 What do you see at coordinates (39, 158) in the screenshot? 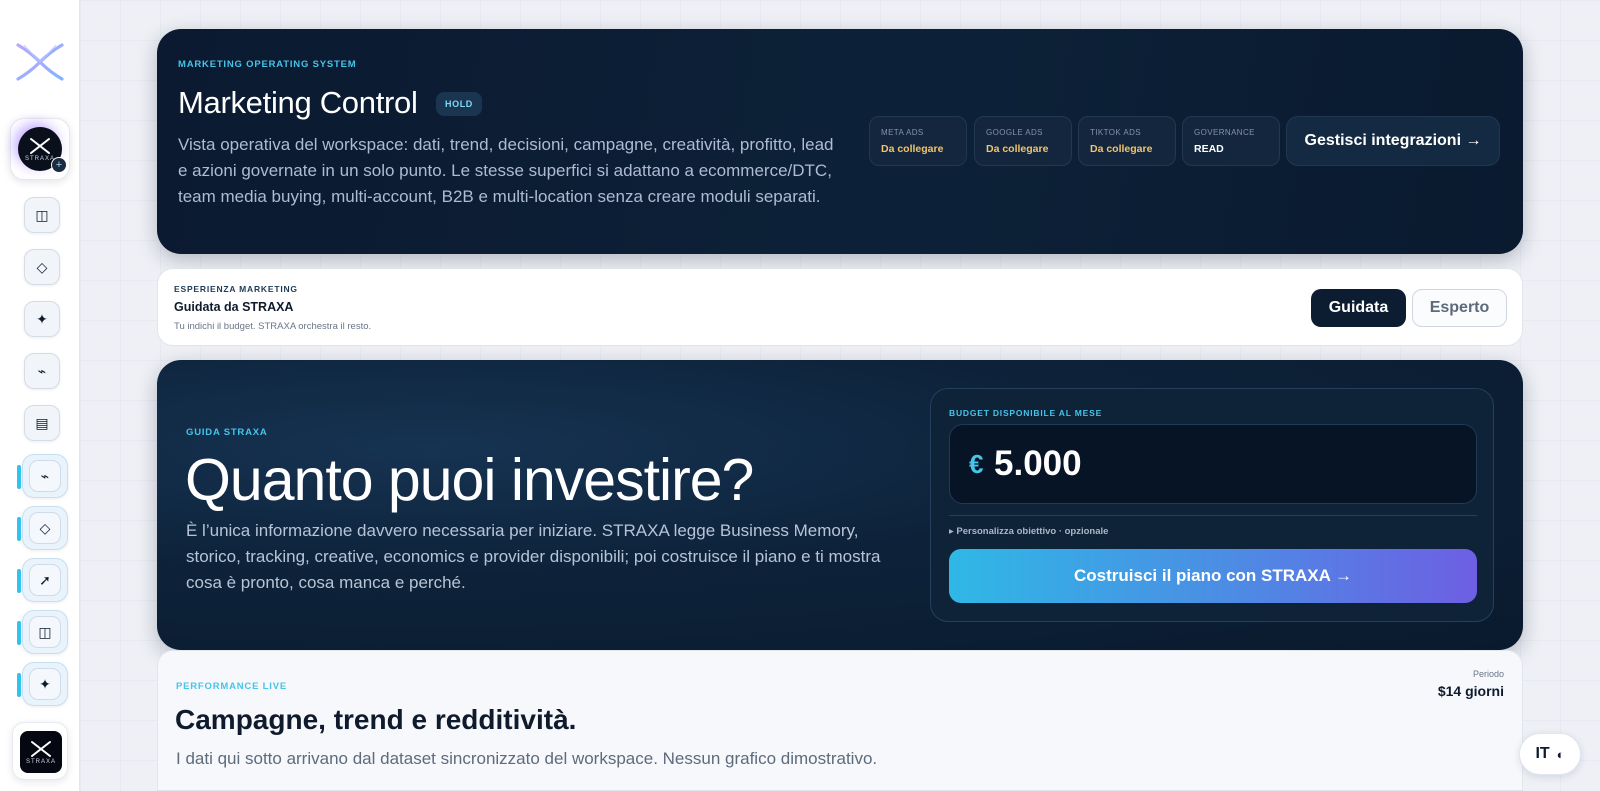
I see `workspace-avatar-label: STRAXA` at bounding box center [39, 158].